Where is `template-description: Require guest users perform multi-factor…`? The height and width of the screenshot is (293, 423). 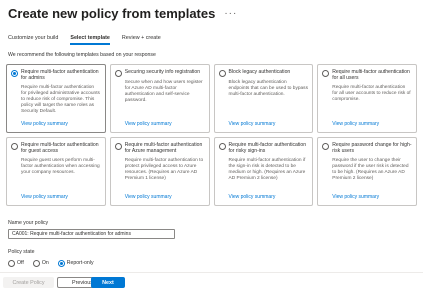 template-description: Require guest users perform multi-factor… is located at coordinates (60, 166).